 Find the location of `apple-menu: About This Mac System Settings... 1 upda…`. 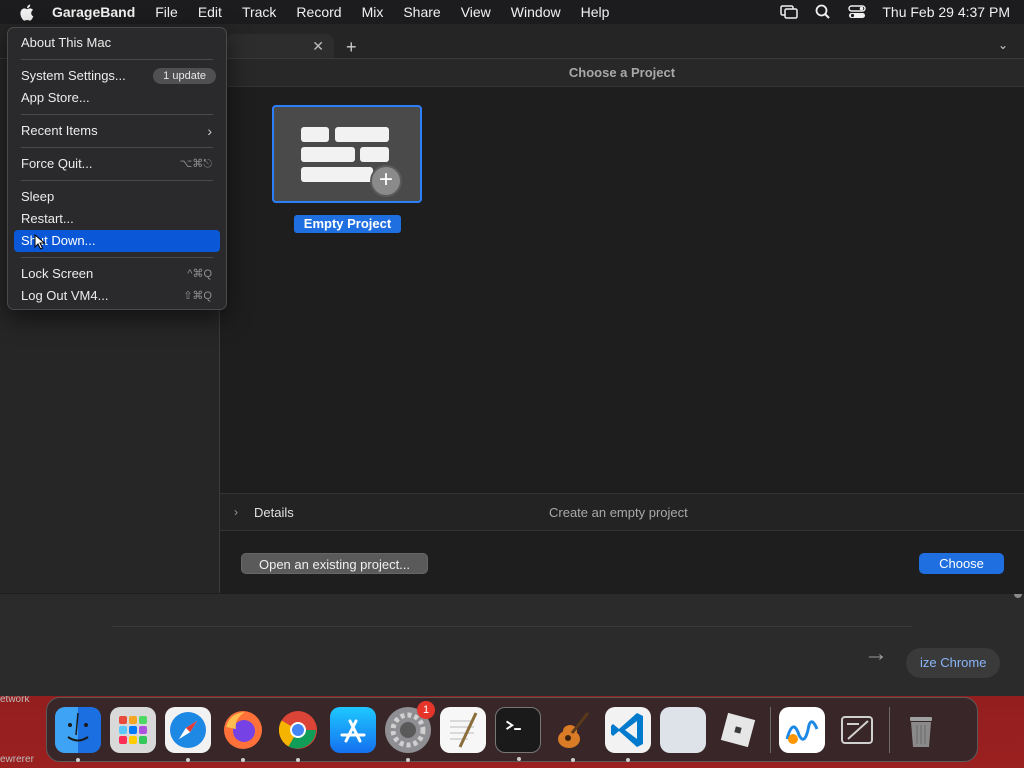

apple-menu: About This Mac System Settings... 1 upda… is located at coordinates (117, 168).